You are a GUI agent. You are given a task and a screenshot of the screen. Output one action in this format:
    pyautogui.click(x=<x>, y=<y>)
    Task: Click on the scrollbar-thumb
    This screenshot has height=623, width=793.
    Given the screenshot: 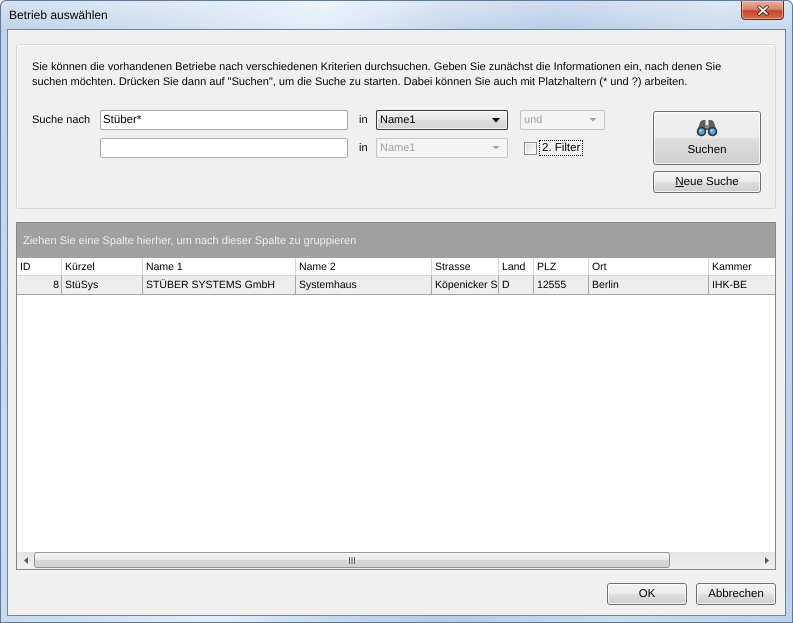 What is the action you would take?
    pyautogui.click(x=352, y=560)
    